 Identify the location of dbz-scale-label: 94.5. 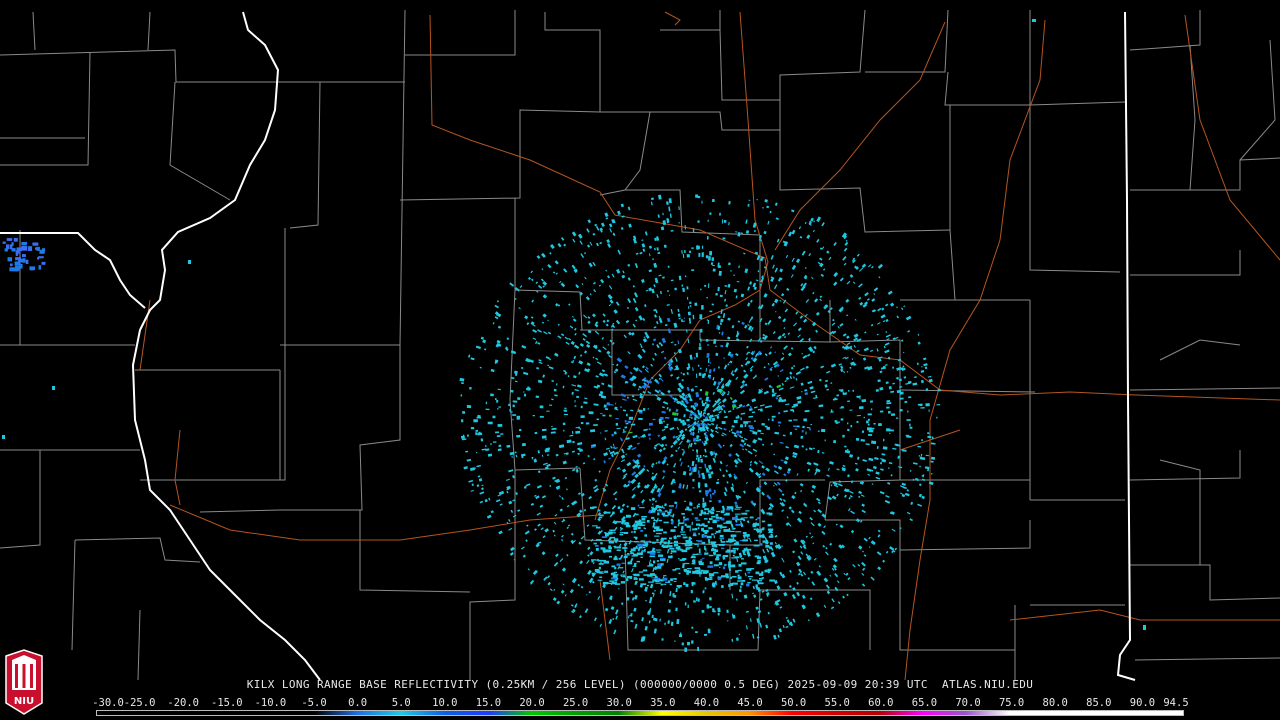
(1176, 703).